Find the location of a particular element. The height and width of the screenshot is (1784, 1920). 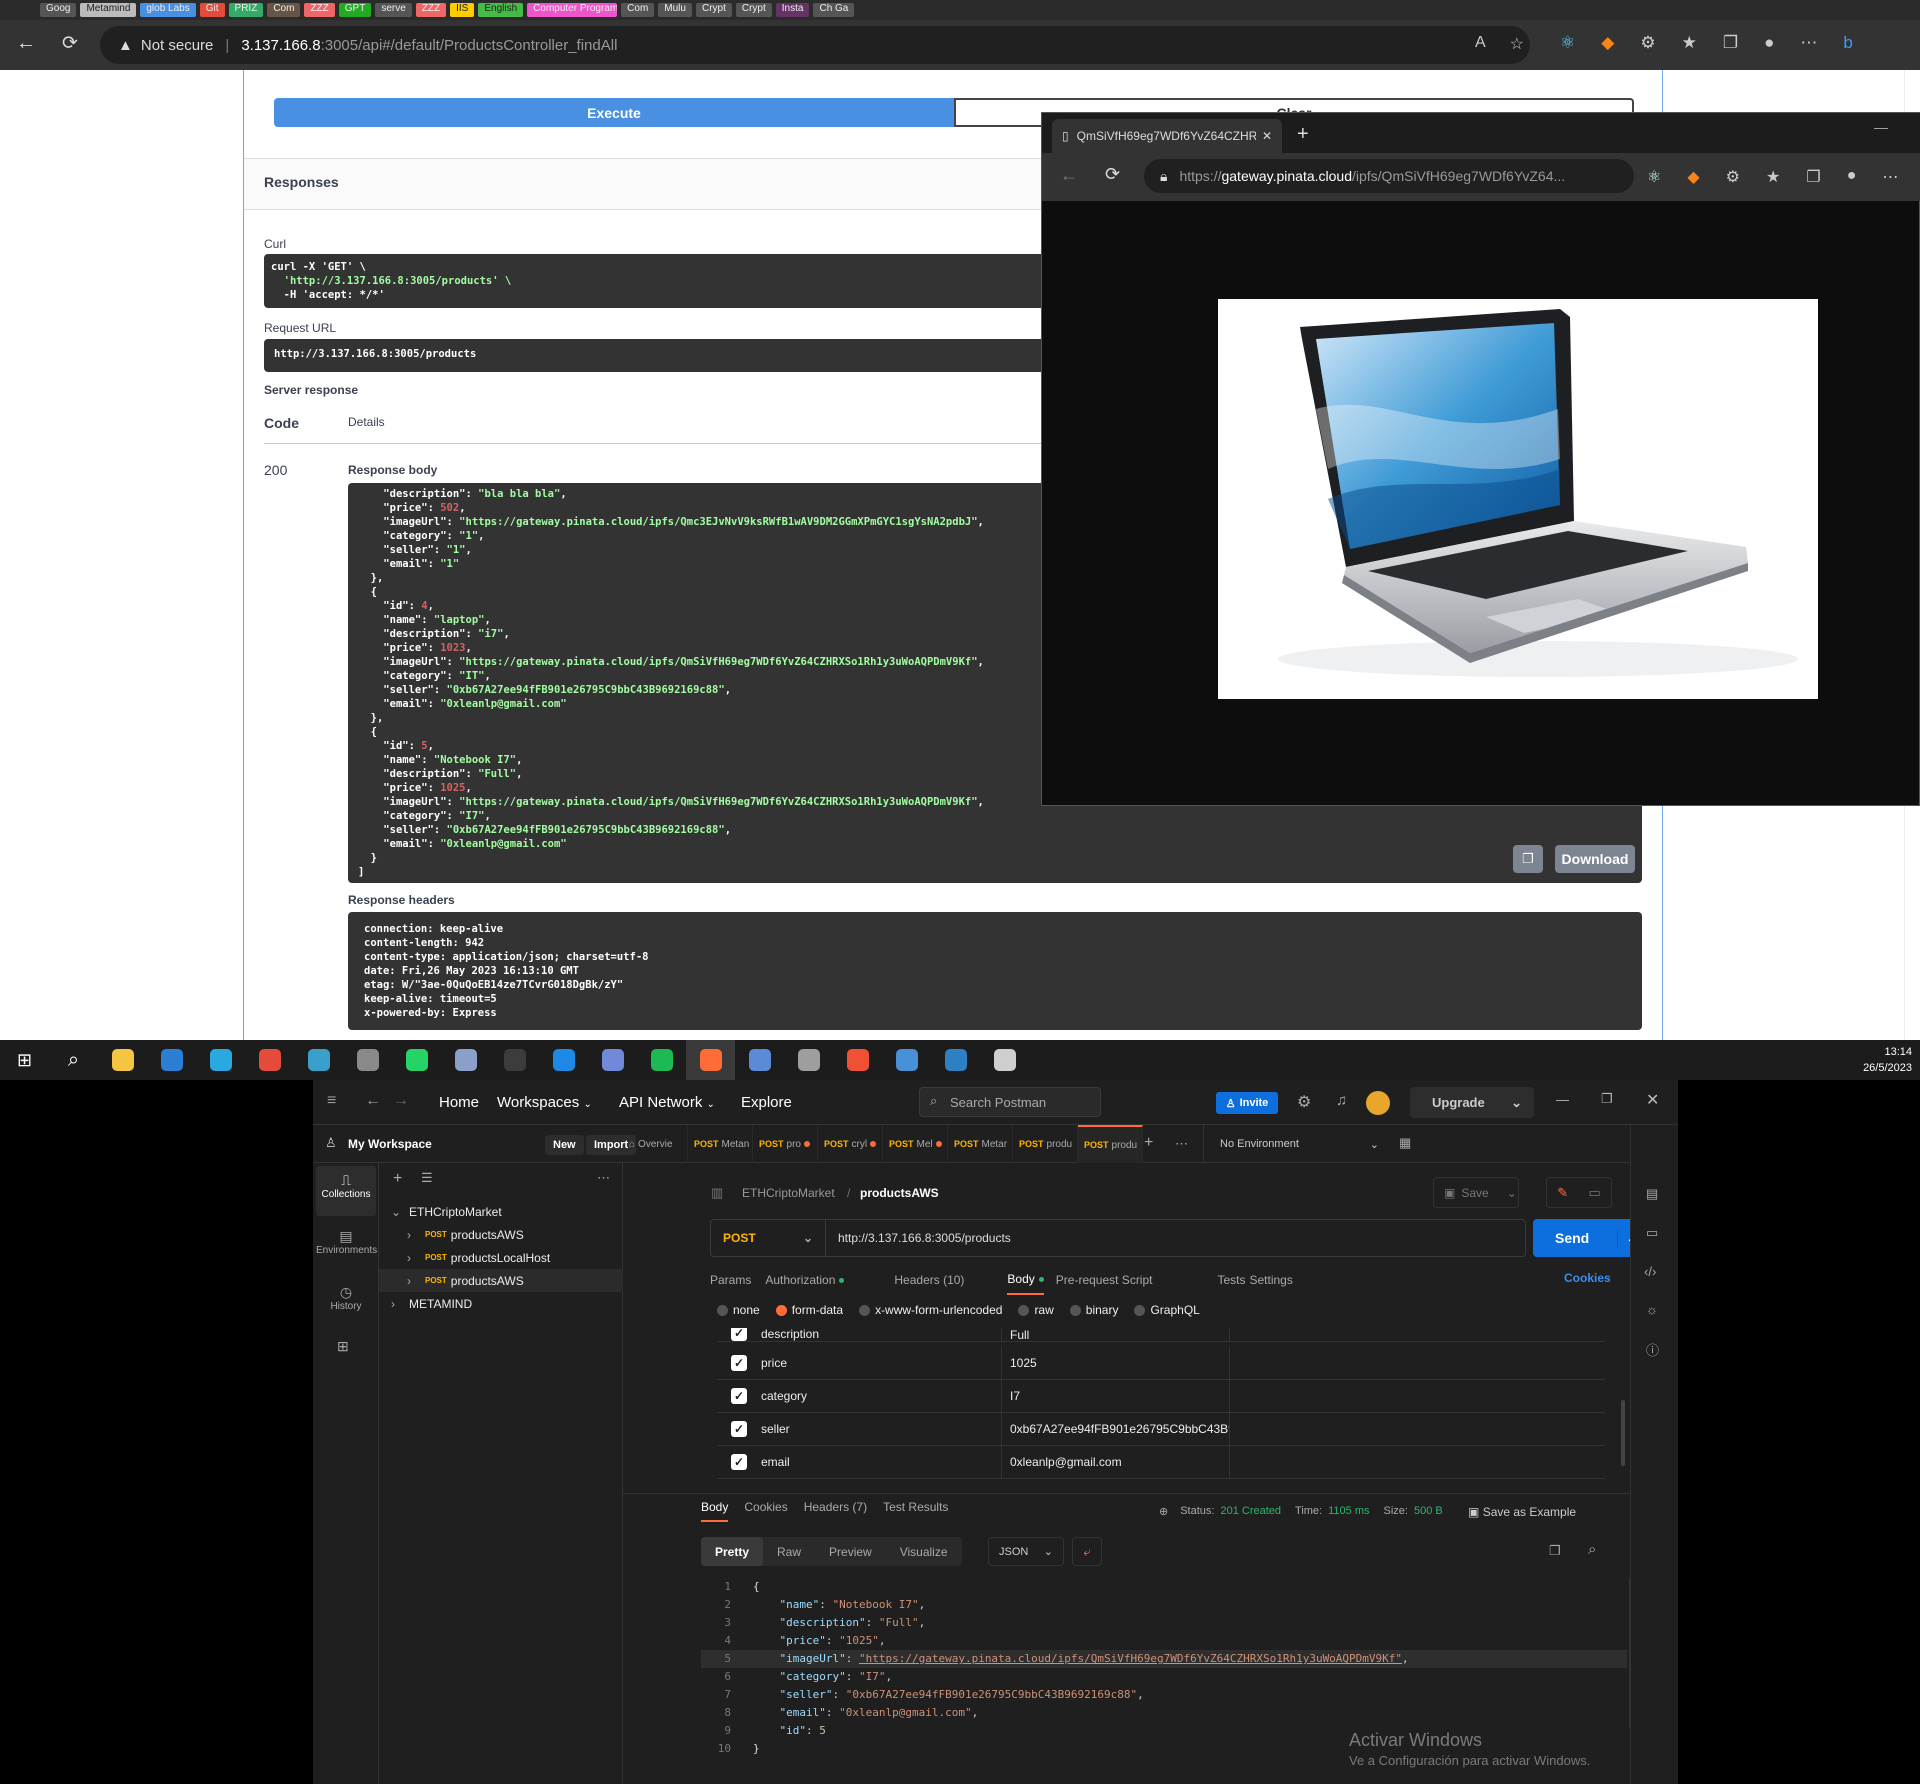

form-data-row: ✓ price 1025 is located at coordinates (1161, 1363).